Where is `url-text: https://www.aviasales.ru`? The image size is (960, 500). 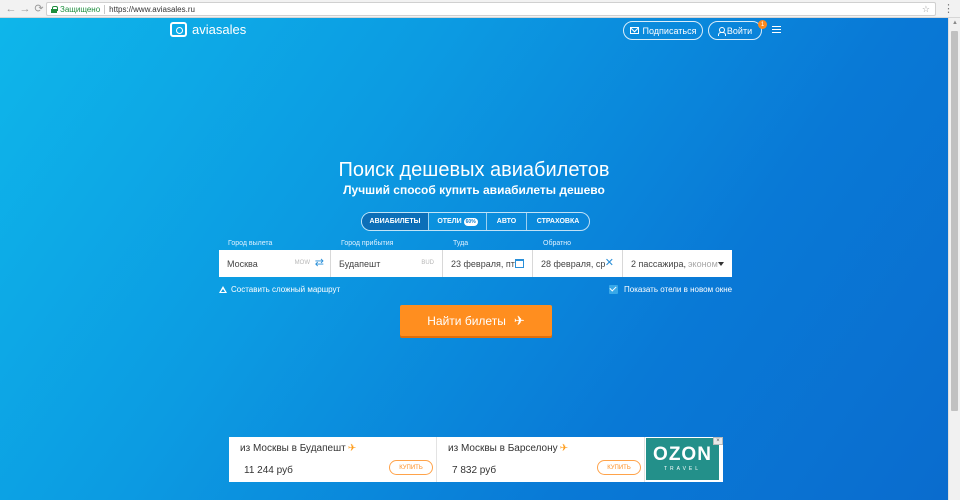
url-text: https://www.aviasales.ru is located at coordinates (152, 9).